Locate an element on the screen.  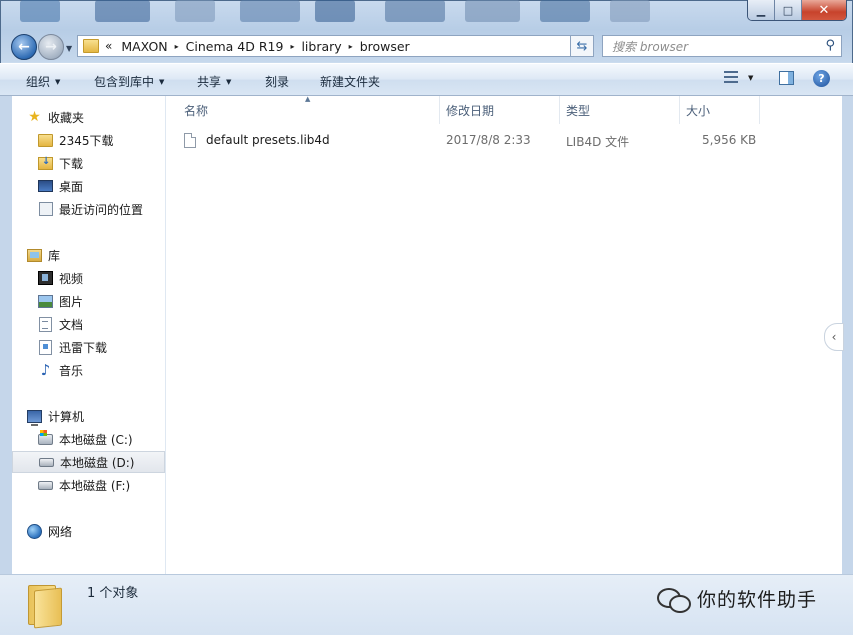
refresh-button: ⇆ is located at coordinates (582, 46).